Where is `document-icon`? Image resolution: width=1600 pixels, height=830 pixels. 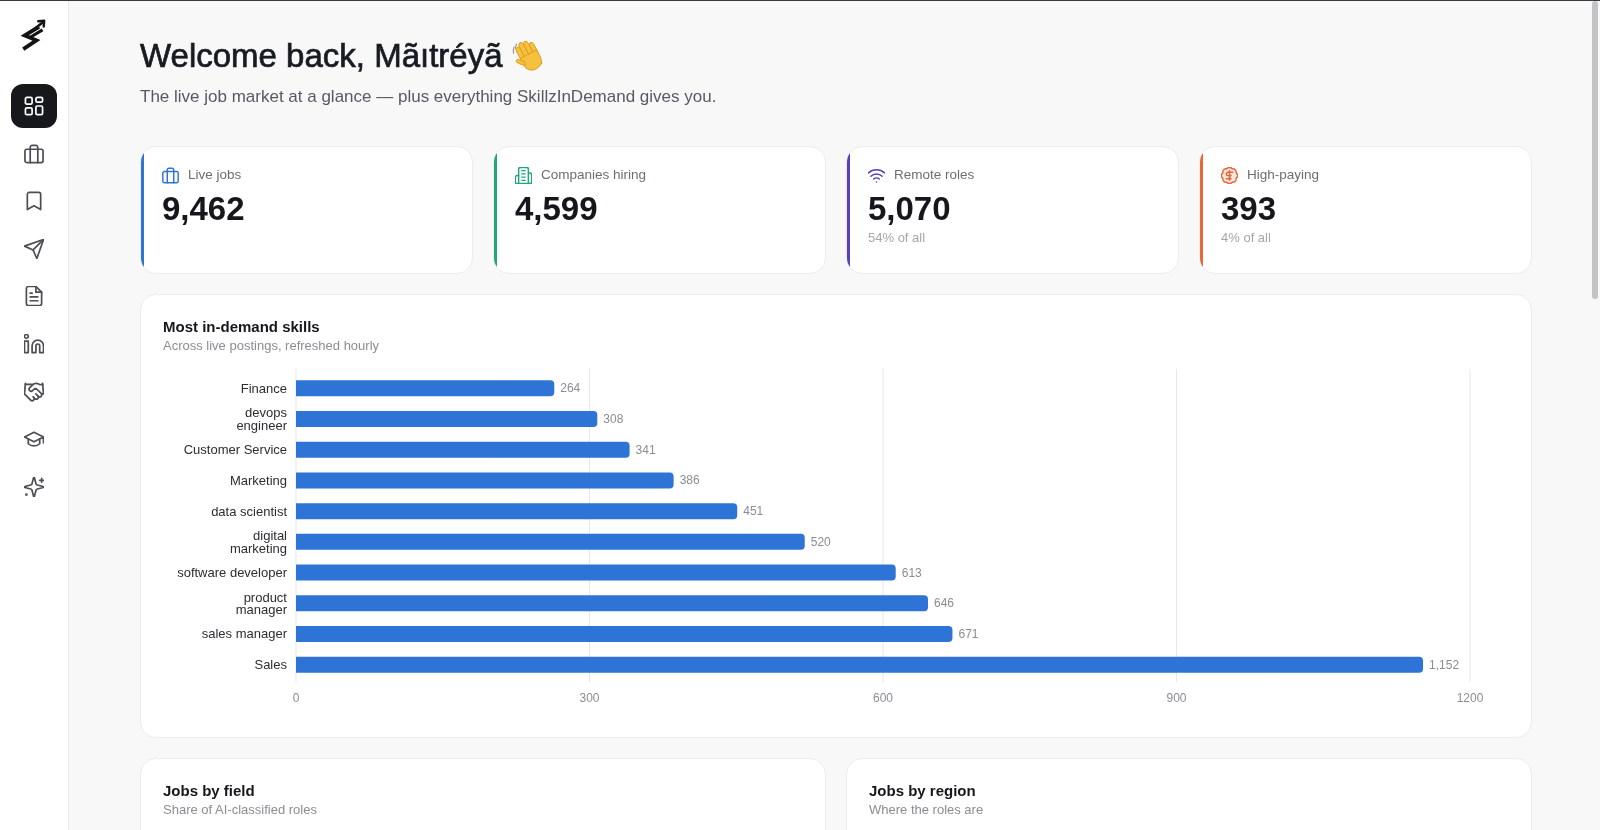
document-icon is located at coordinates (34, 296).